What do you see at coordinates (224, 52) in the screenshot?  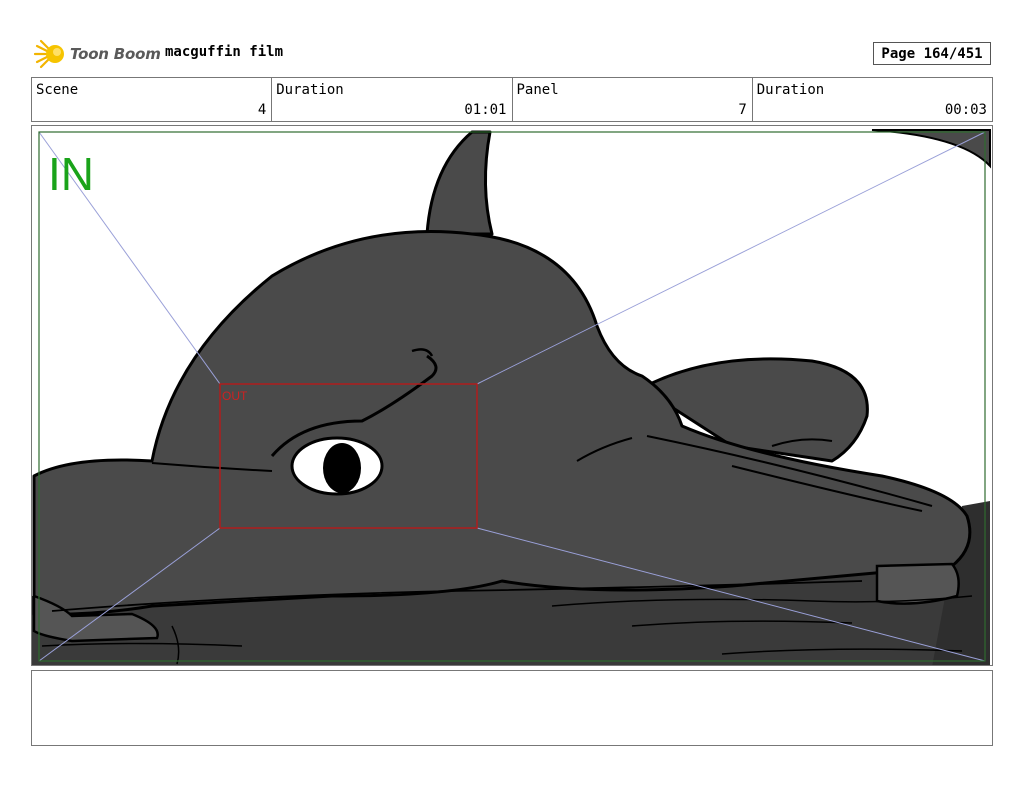 I see `project-title: macguffin film` at bounding box center [224, 52].